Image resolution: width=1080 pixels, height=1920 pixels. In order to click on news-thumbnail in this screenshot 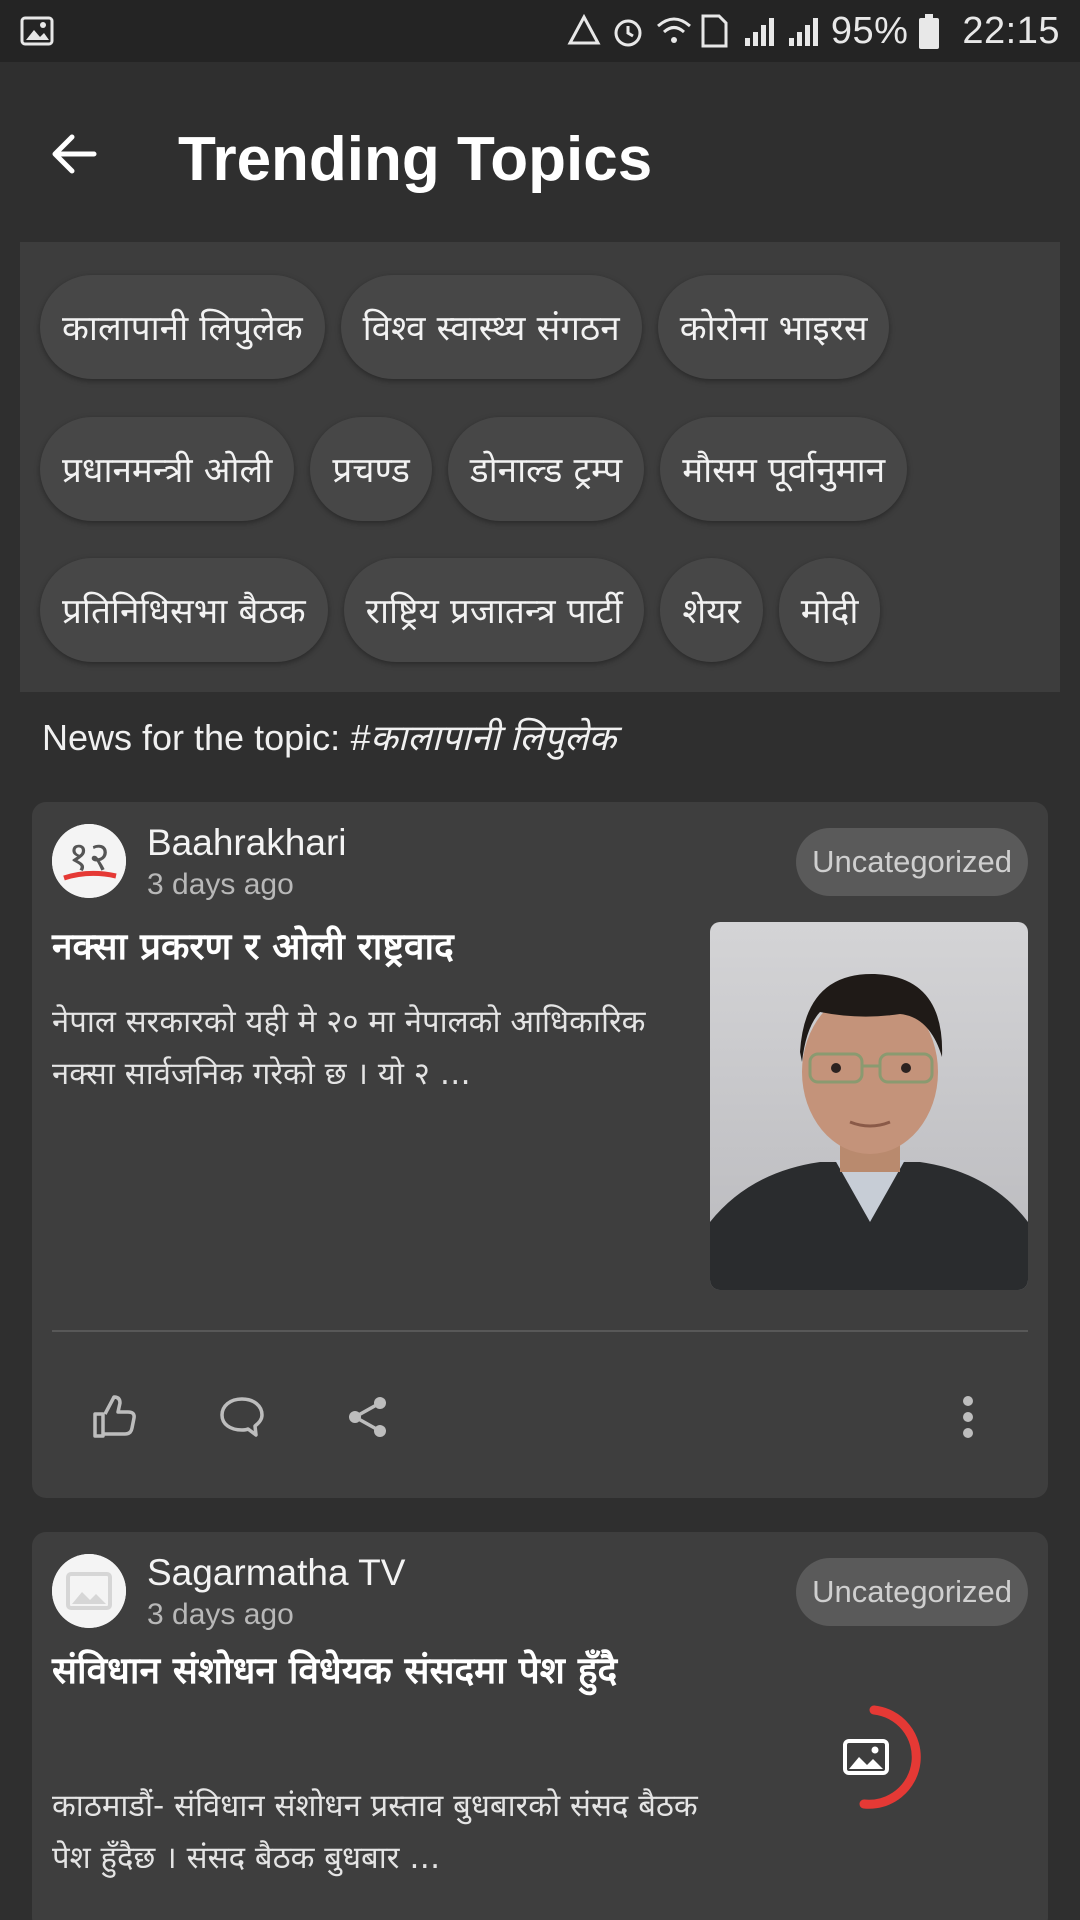, I will do `click(869, 1106)`.